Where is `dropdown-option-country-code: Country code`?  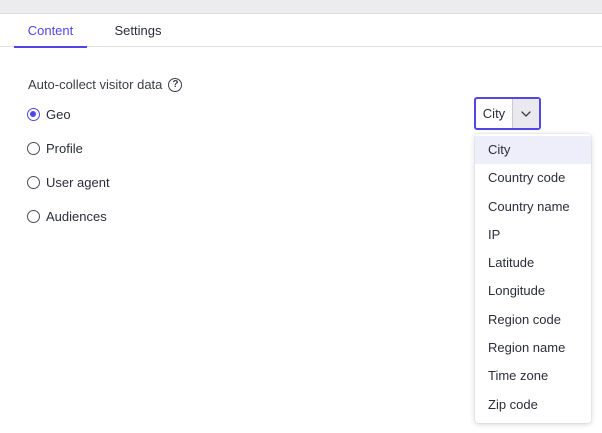
dropdown-option-country-code: Country code is located at coordinates (533, 178).